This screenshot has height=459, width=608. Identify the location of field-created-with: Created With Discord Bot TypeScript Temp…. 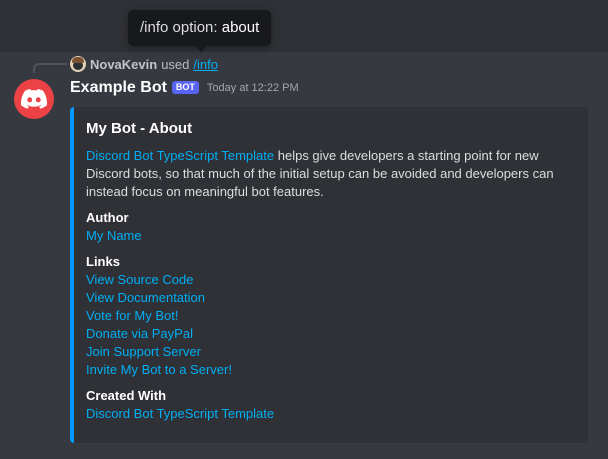
(329, 405).